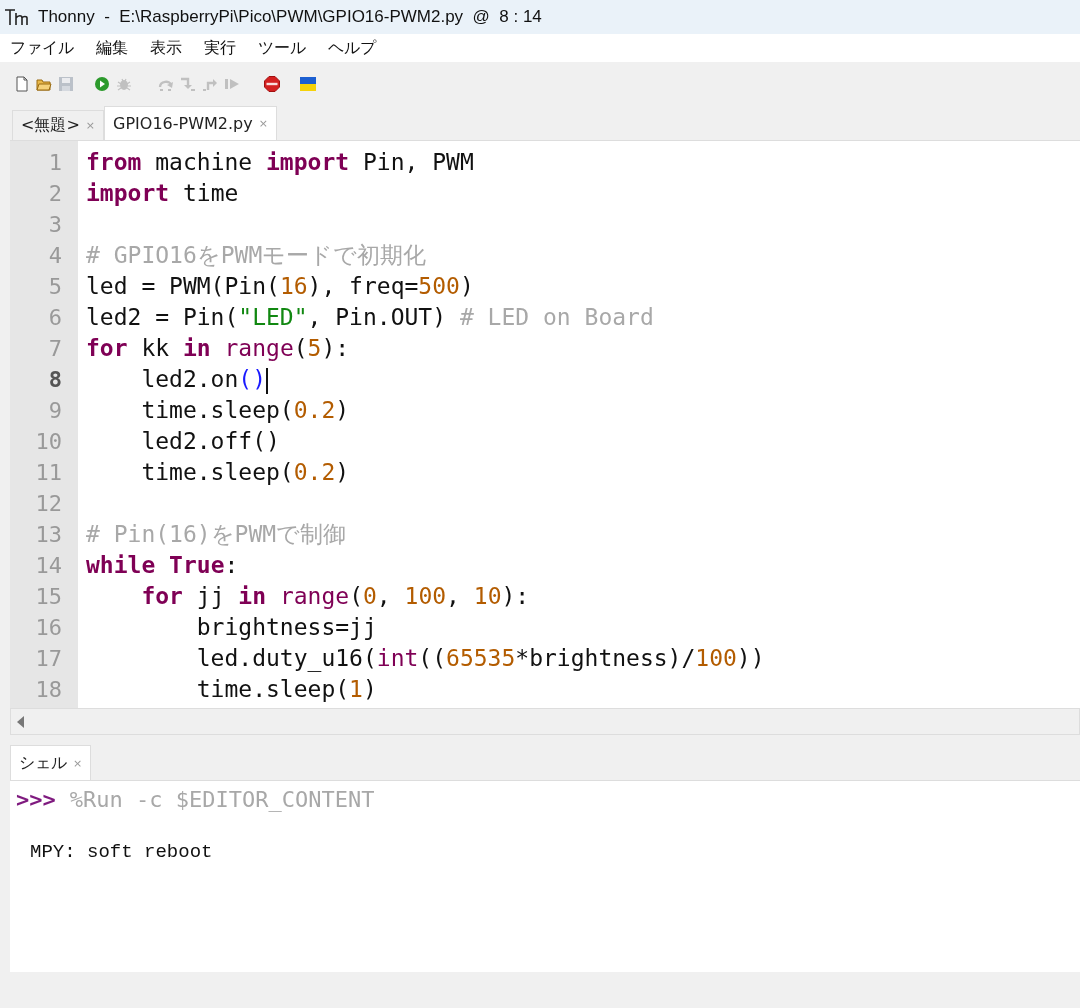 The height and width of the screenshot is (1008, 1080). I want to click on line-number: 3, so click(55, 225).